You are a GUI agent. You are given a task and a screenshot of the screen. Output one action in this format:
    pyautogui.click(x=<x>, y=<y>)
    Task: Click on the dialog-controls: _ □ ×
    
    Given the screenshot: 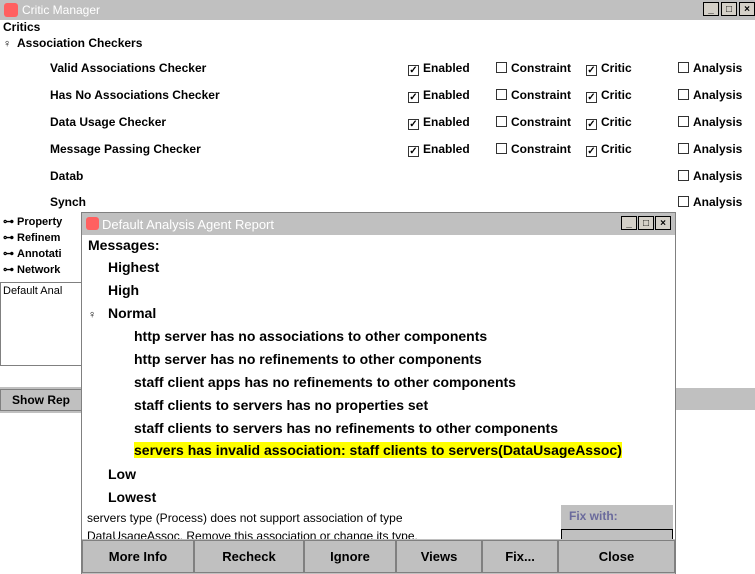 What is the action you would take?
    pyautogui.click(x=646, y=223)
    